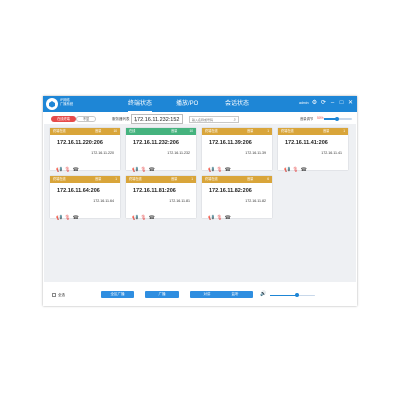 The image size is (400, 400). Describe the element at coordinates (179, 201) in the screenshot. I see `card-ip-address: 172.16.11.81` at that location.